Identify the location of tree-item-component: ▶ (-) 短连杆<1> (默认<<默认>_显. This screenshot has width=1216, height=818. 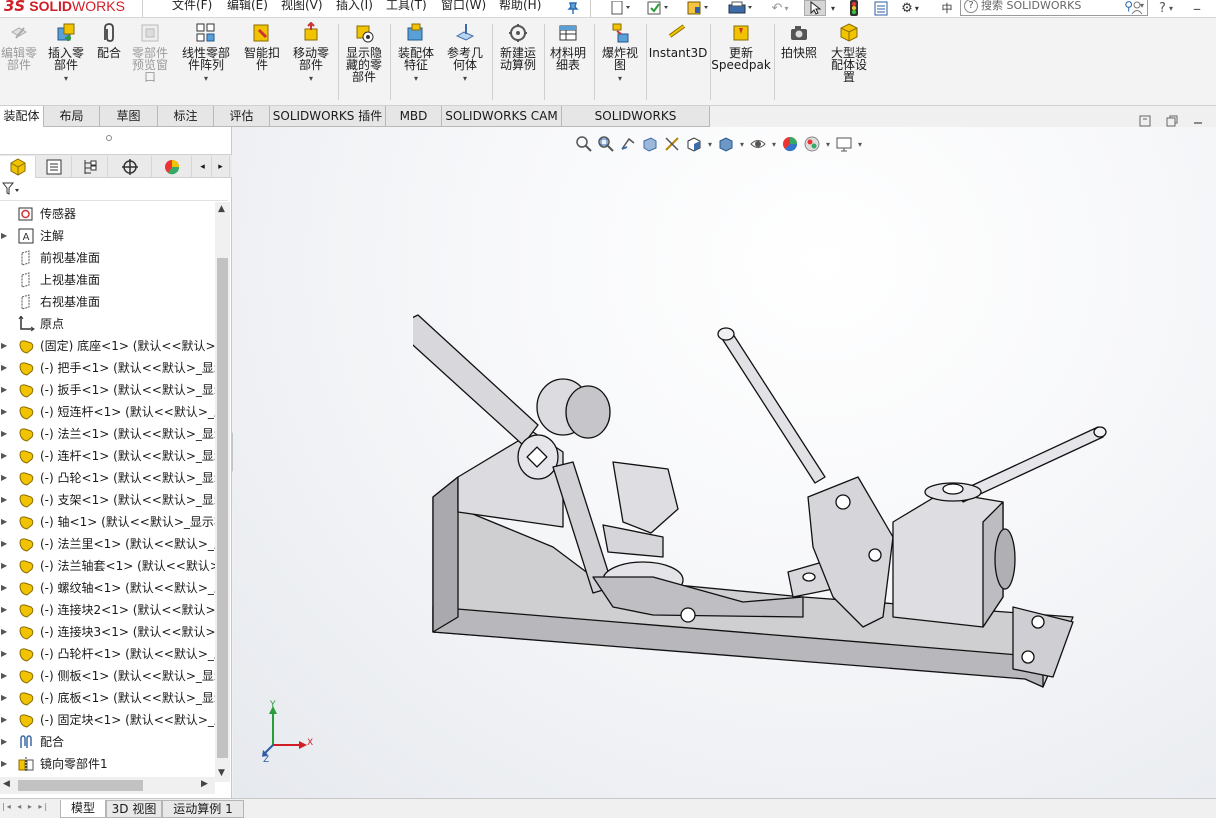
(107, 412).